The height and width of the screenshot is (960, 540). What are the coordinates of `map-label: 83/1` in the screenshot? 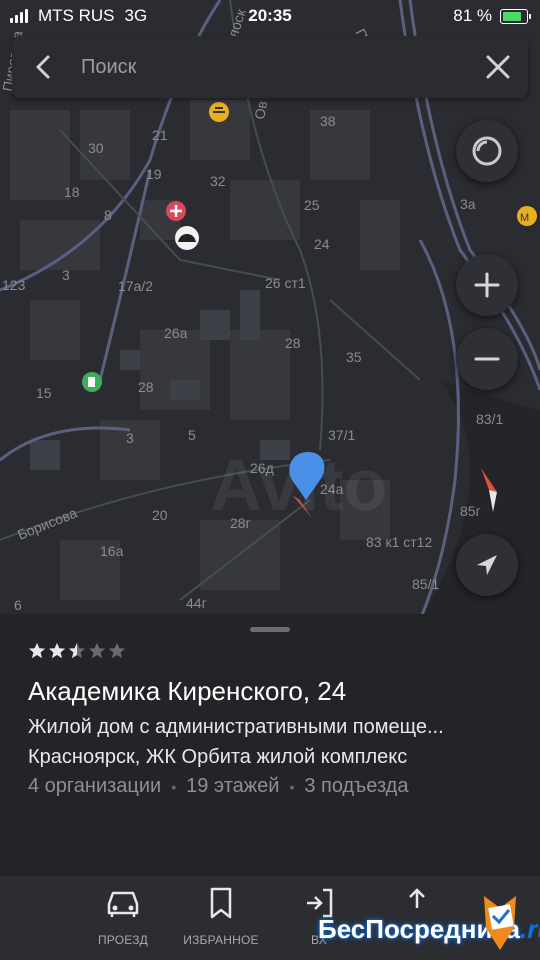 It's located at (489, 419).